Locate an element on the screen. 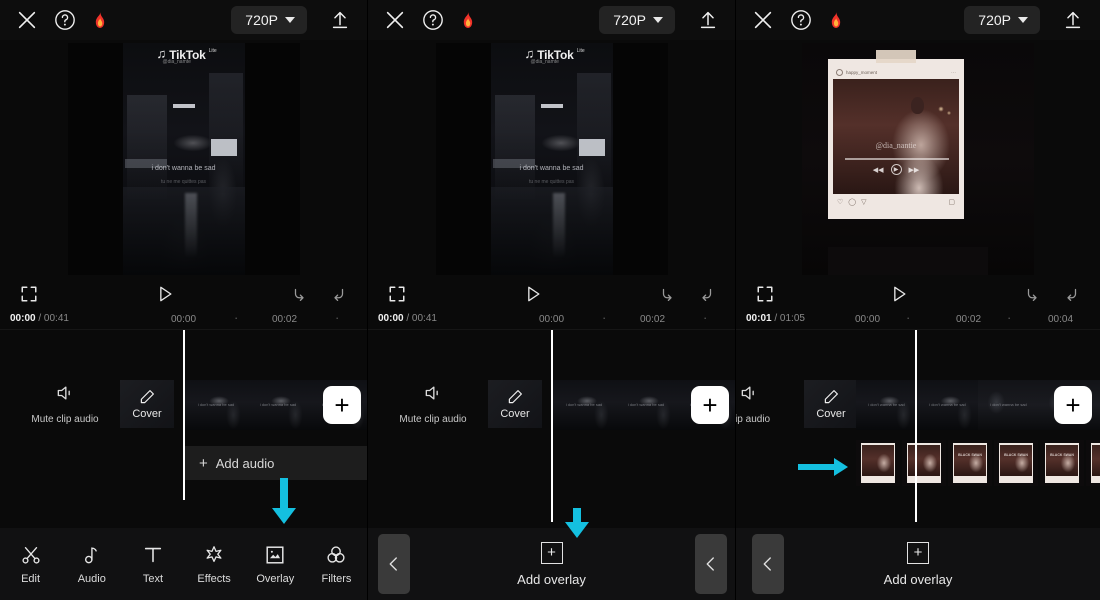 This screenshot has width=1100, height=600. tool-overlay: Overlay is located at coordinates (275, 564).